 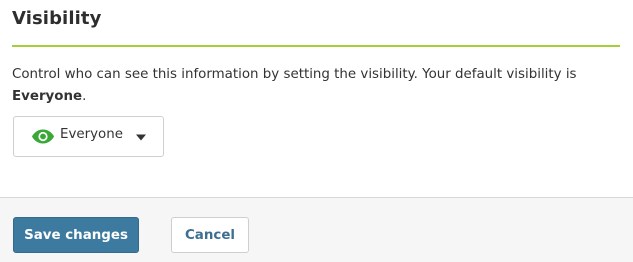 I want to click on cancel-button: Cancel, so click(x=210, y=235).